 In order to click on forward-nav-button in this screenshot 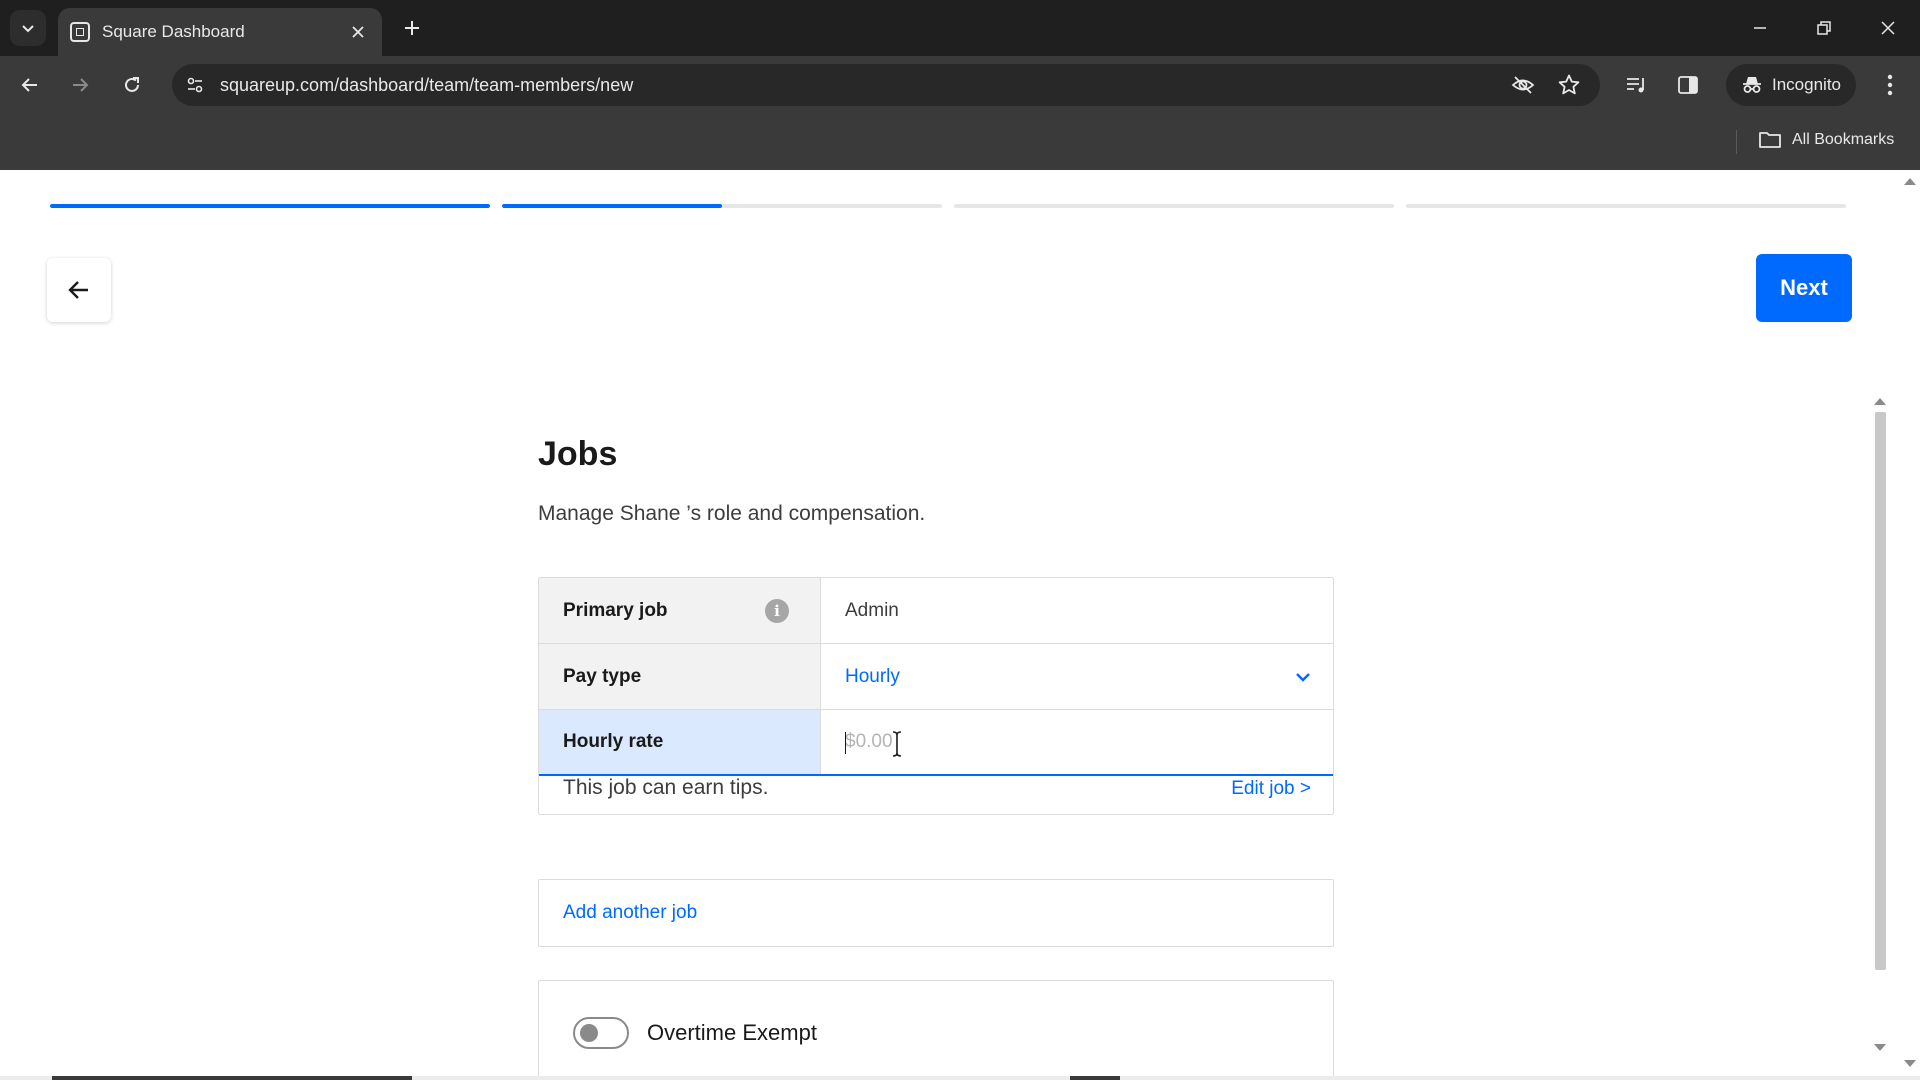, I will do `click(80, 85)`.